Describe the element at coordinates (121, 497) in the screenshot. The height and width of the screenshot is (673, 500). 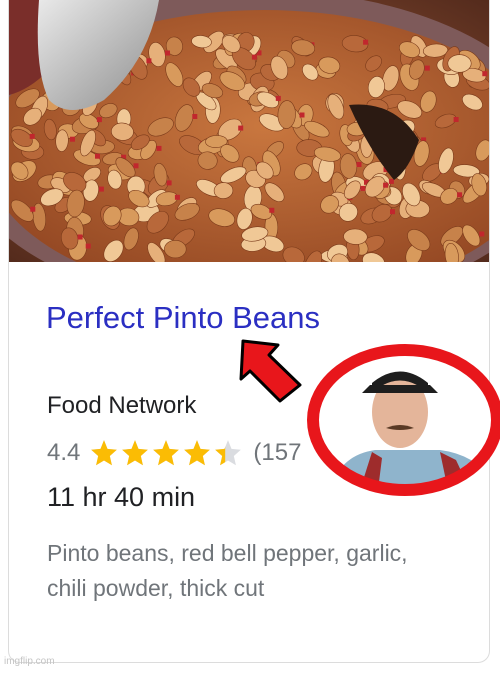
I see `cook-time: 11 hr 40 min` at that location.